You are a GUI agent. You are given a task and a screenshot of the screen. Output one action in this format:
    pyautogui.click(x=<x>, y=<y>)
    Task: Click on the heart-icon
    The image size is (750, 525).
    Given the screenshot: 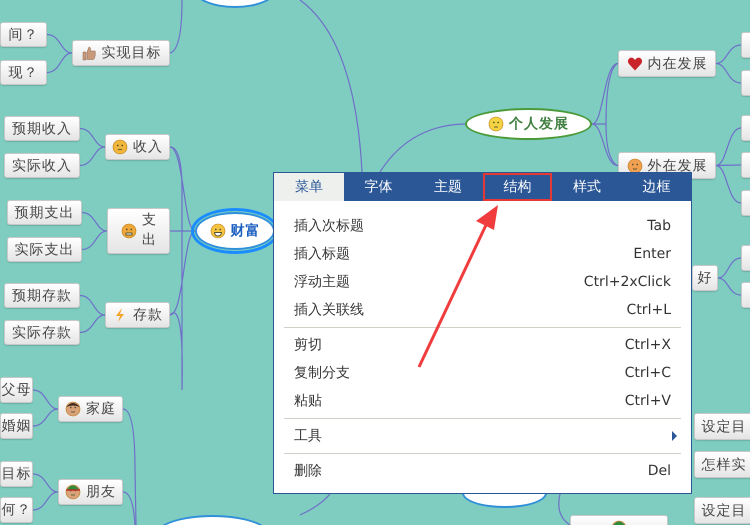 What is the action you would take?
    pyautogui.click(x=634, y=64)
    